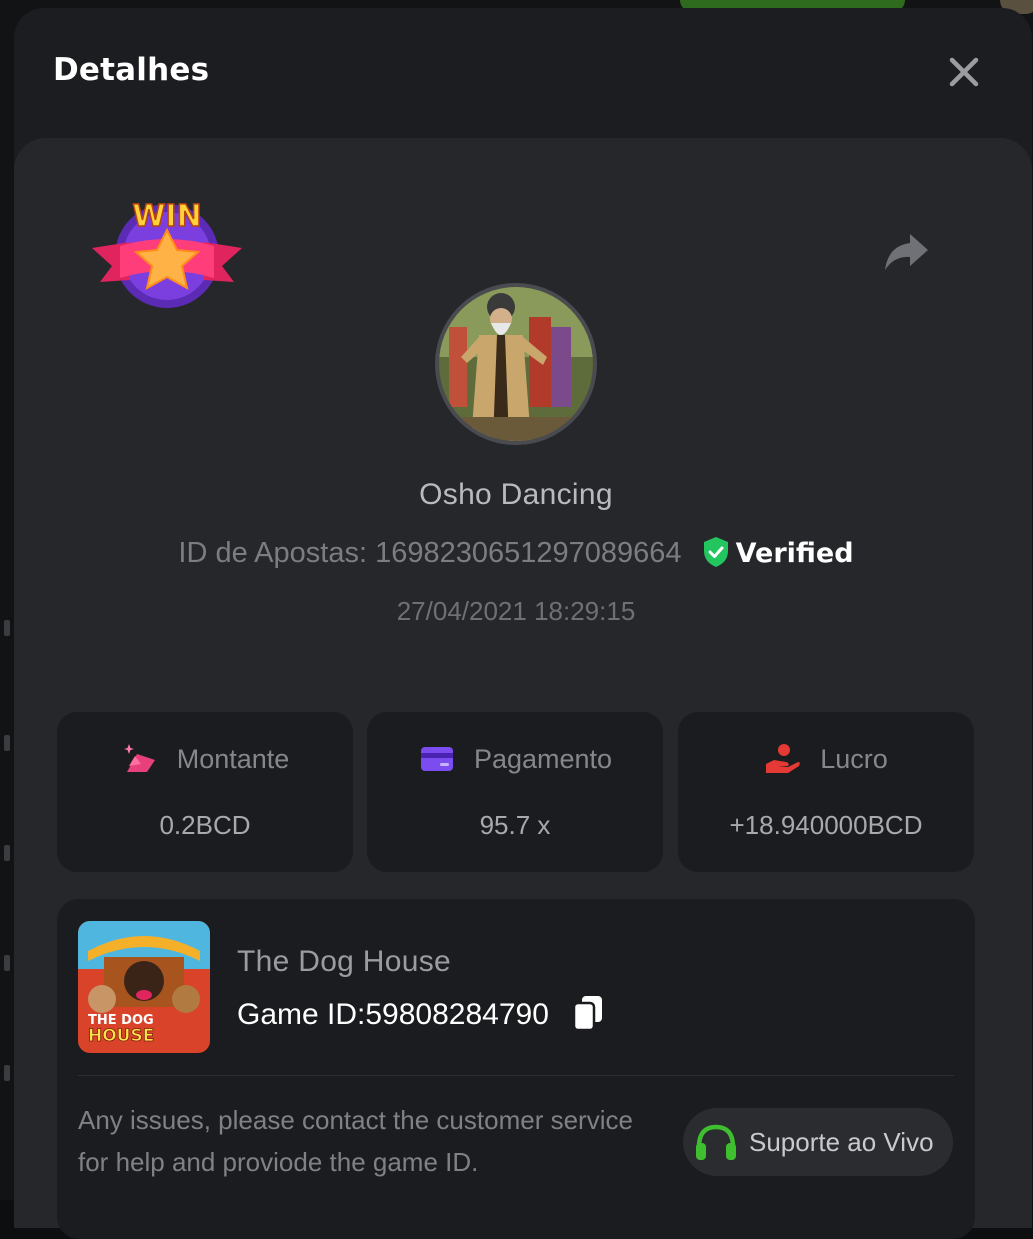 This screenshot has height=1239, width=1033. What do you see at coordinates (841, 1141) in the screenshot?
I see `live-support-label: Suporte ao Vivo` at bounding box center [841, 1141].